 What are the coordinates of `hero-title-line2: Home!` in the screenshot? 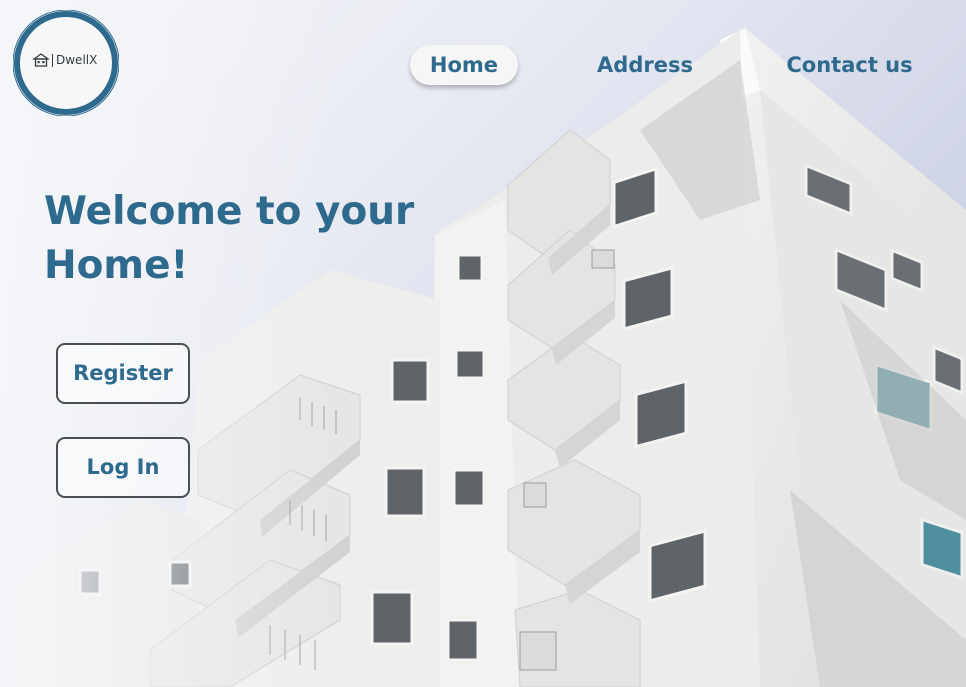 It's located at (116, 265).